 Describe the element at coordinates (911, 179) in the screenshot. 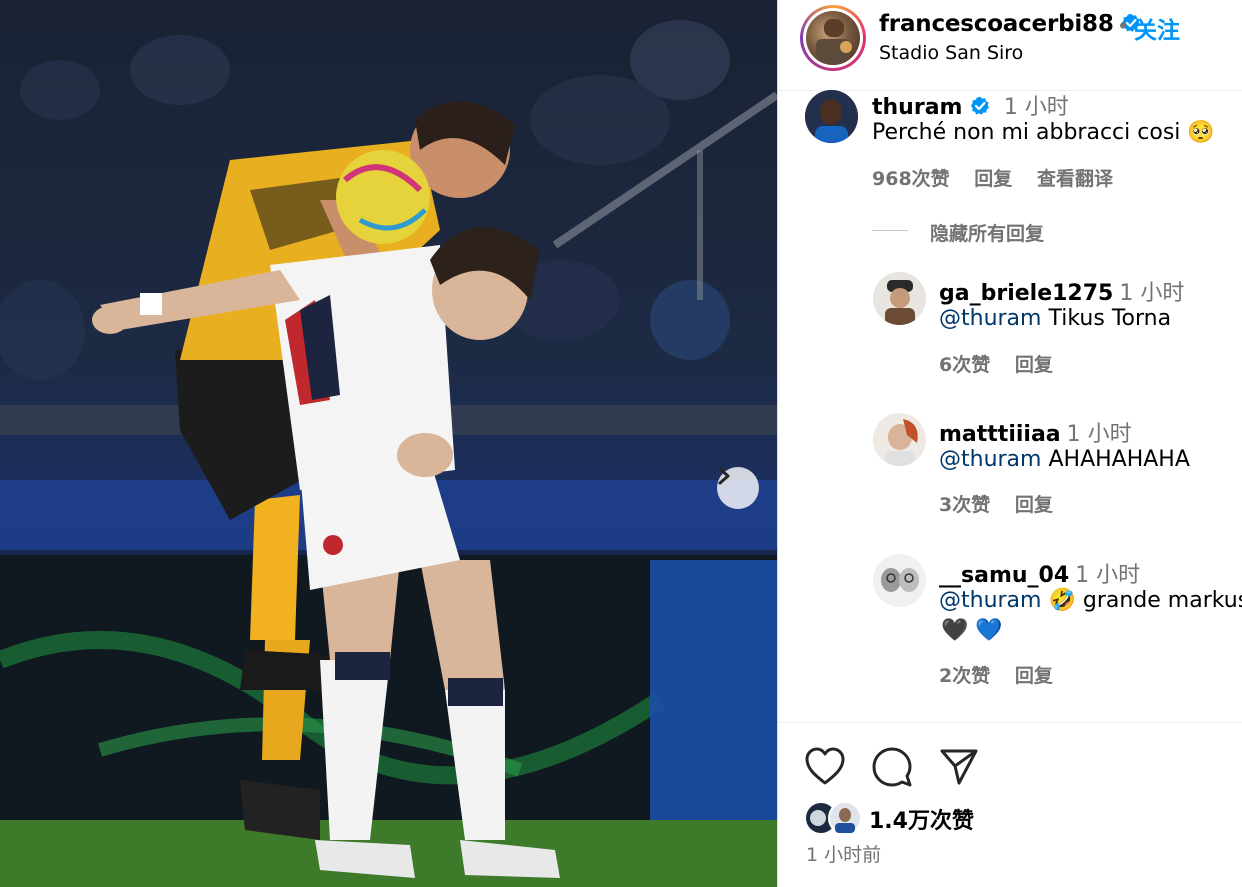

I see `comment-likes: 968次赞` at that location.